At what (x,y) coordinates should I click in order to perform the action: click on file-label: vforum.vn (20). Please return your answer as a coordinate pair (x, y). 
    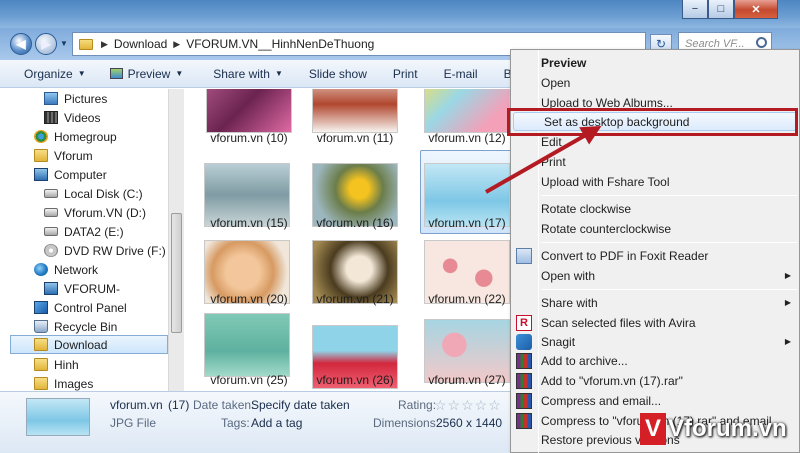
    Looking at the image, I should click on (249, 299).